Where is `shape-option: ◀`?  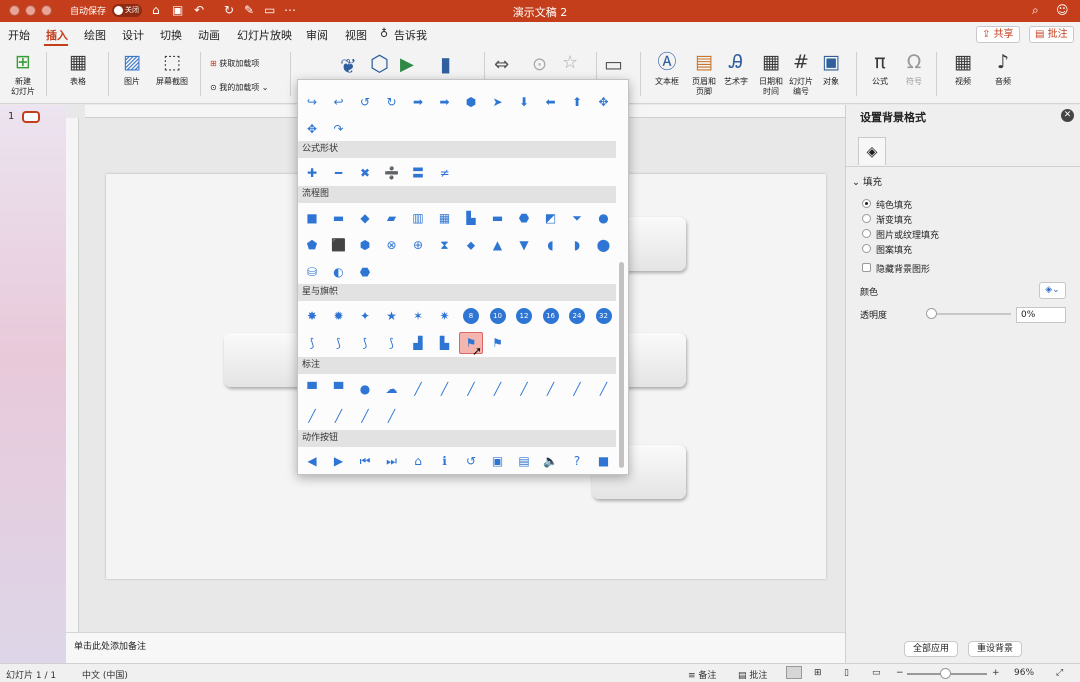 shape-option: ◀ is located at coordinates (312, 461).